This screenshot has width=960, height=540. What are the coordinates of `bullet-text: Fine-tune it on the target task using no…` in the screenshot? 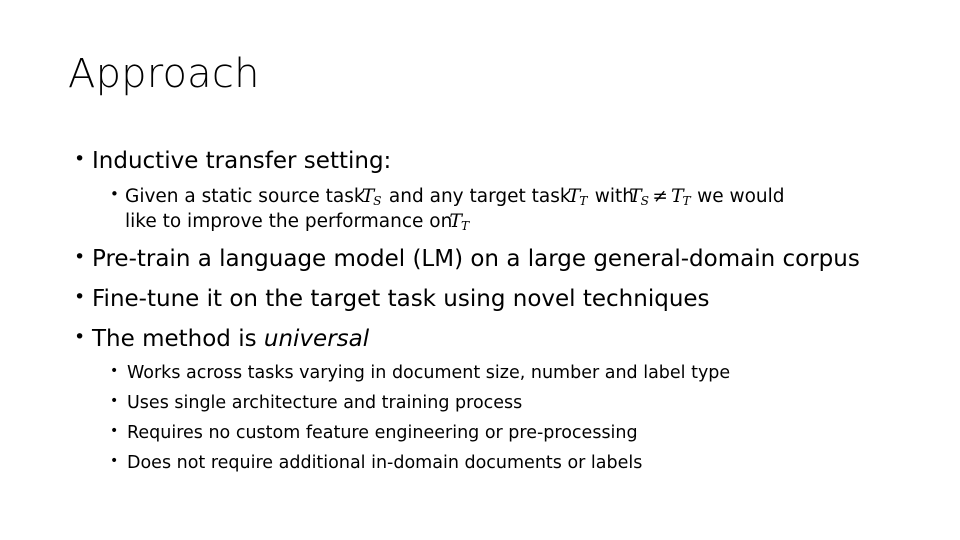 It's located at (401, 299).